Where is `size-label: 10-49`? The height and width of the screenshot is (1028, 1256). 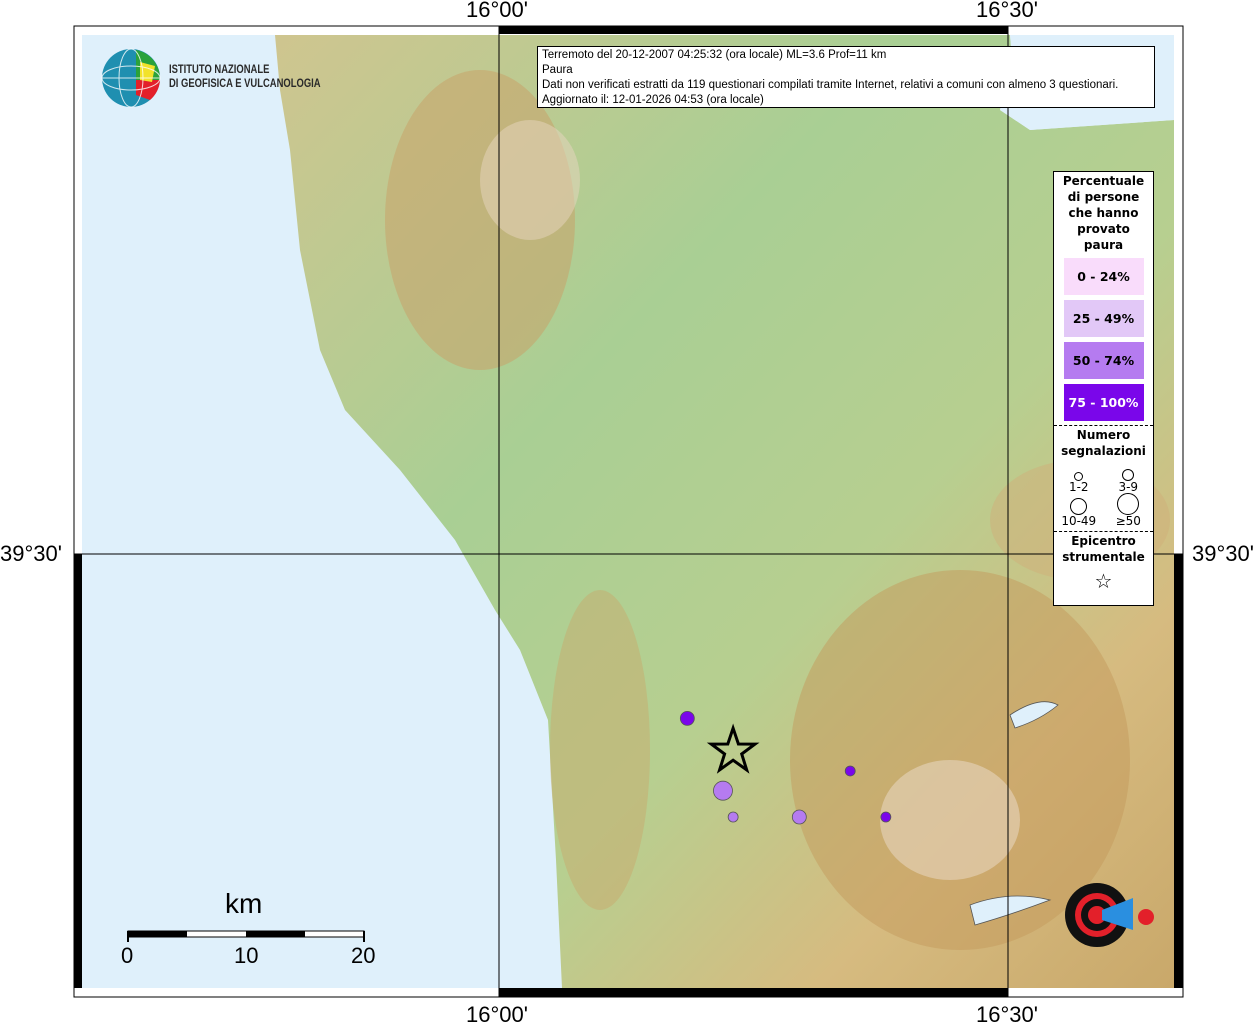 size-label: 10-49 is located at coordinates (1079, 521).